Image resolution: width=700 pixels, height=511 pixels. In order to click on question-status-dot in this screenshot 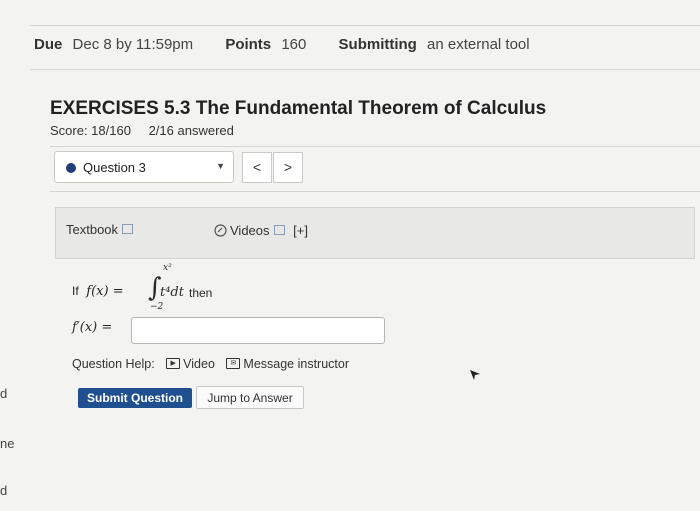, I will do `click(71, 168)`.